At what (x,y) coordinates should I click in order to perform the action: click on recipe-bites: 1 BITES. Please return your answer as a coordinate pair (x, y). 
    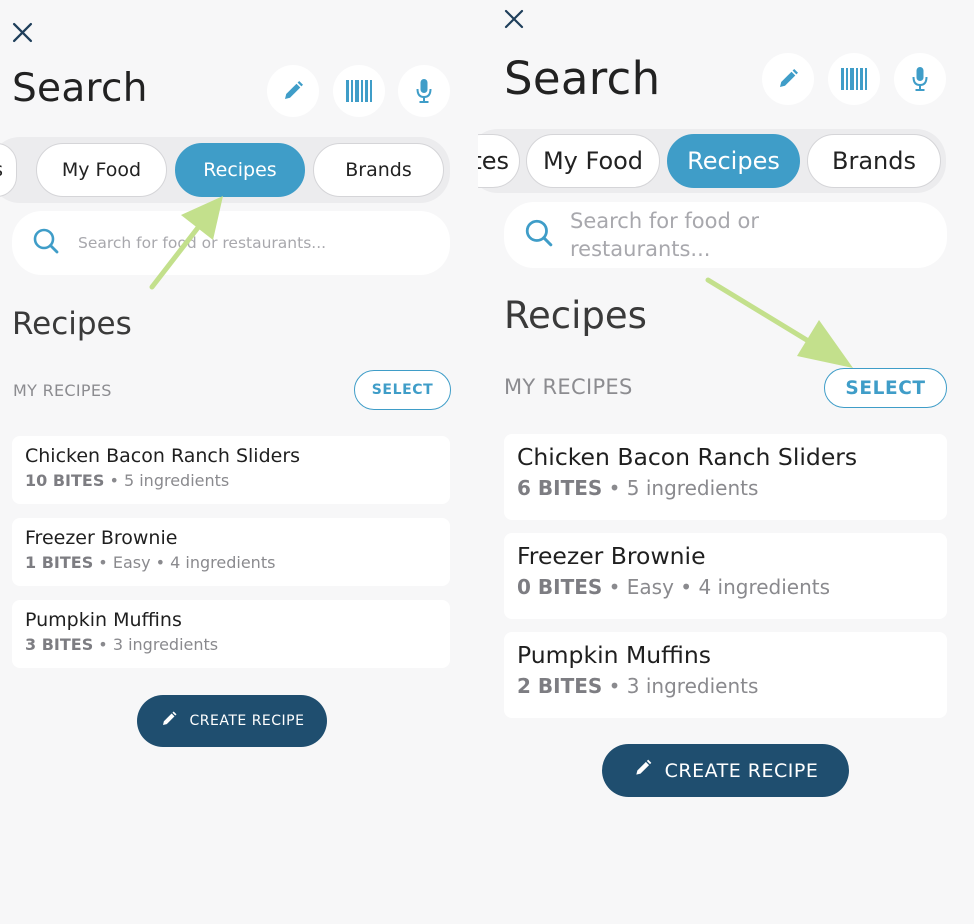
    Looking at the image, I should click on (59, 562).